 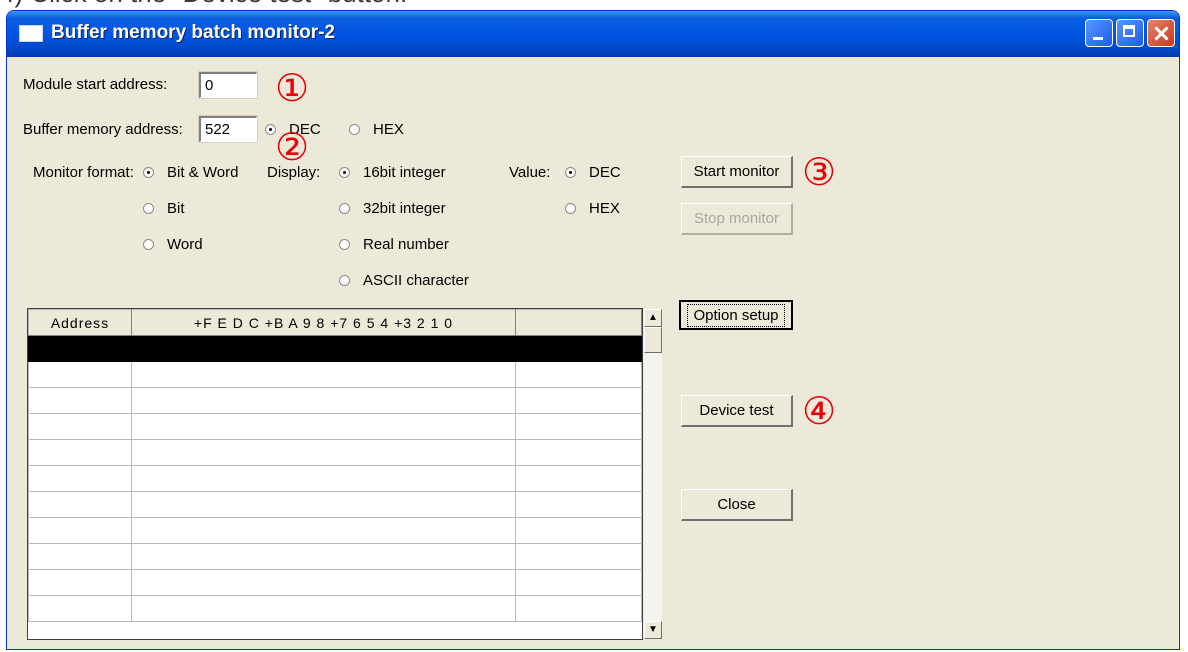 I want to click on display-option: 16bit integer, so click(x=404, y=172).